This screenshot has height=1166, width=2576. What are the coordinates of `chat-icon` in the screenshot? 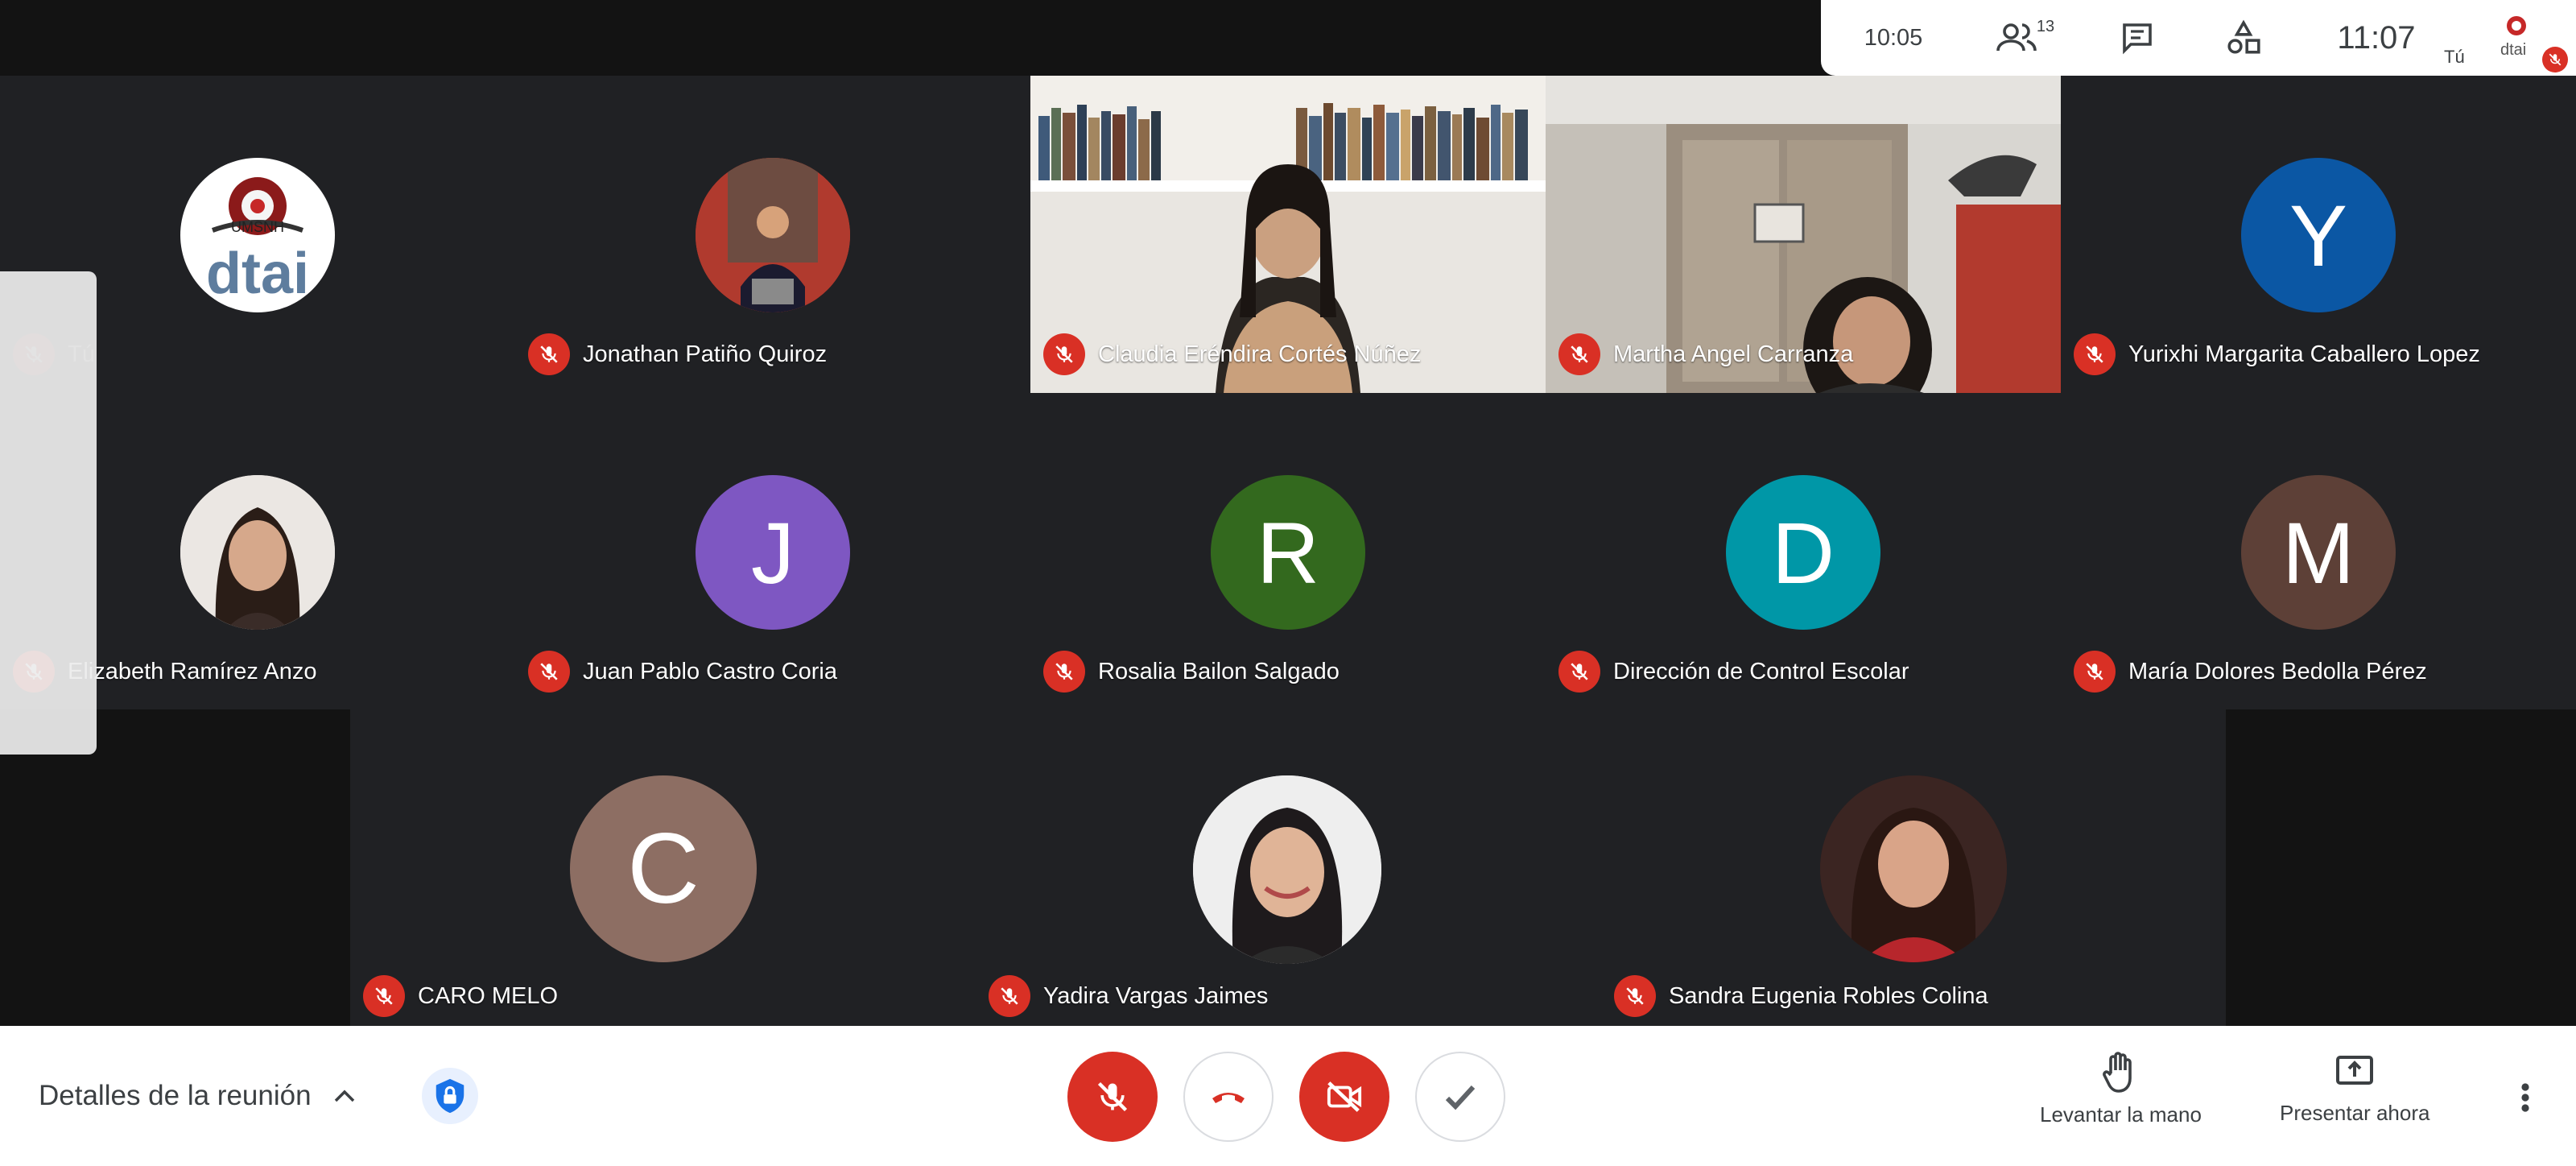 It's located at (2137, 39).